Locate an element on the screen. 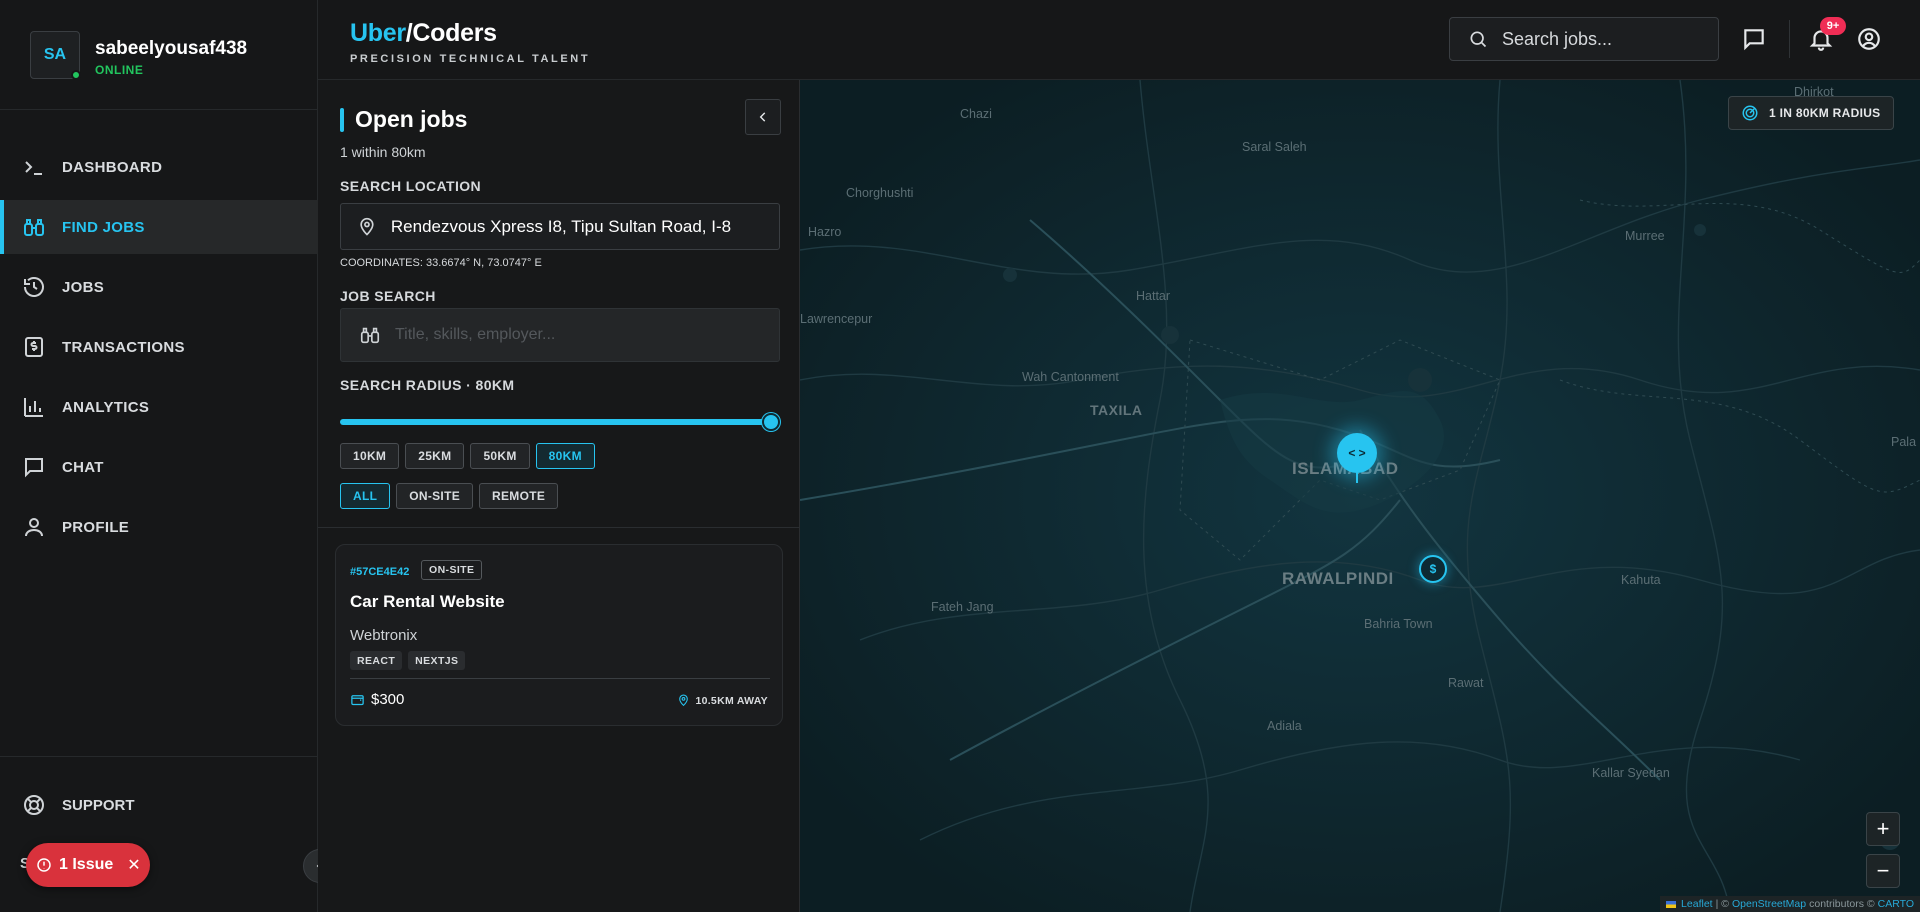 The width and height of the screenshot is (1920, 912). sidebar-item-profile: PROFILE is located at coordinates (159, 527).